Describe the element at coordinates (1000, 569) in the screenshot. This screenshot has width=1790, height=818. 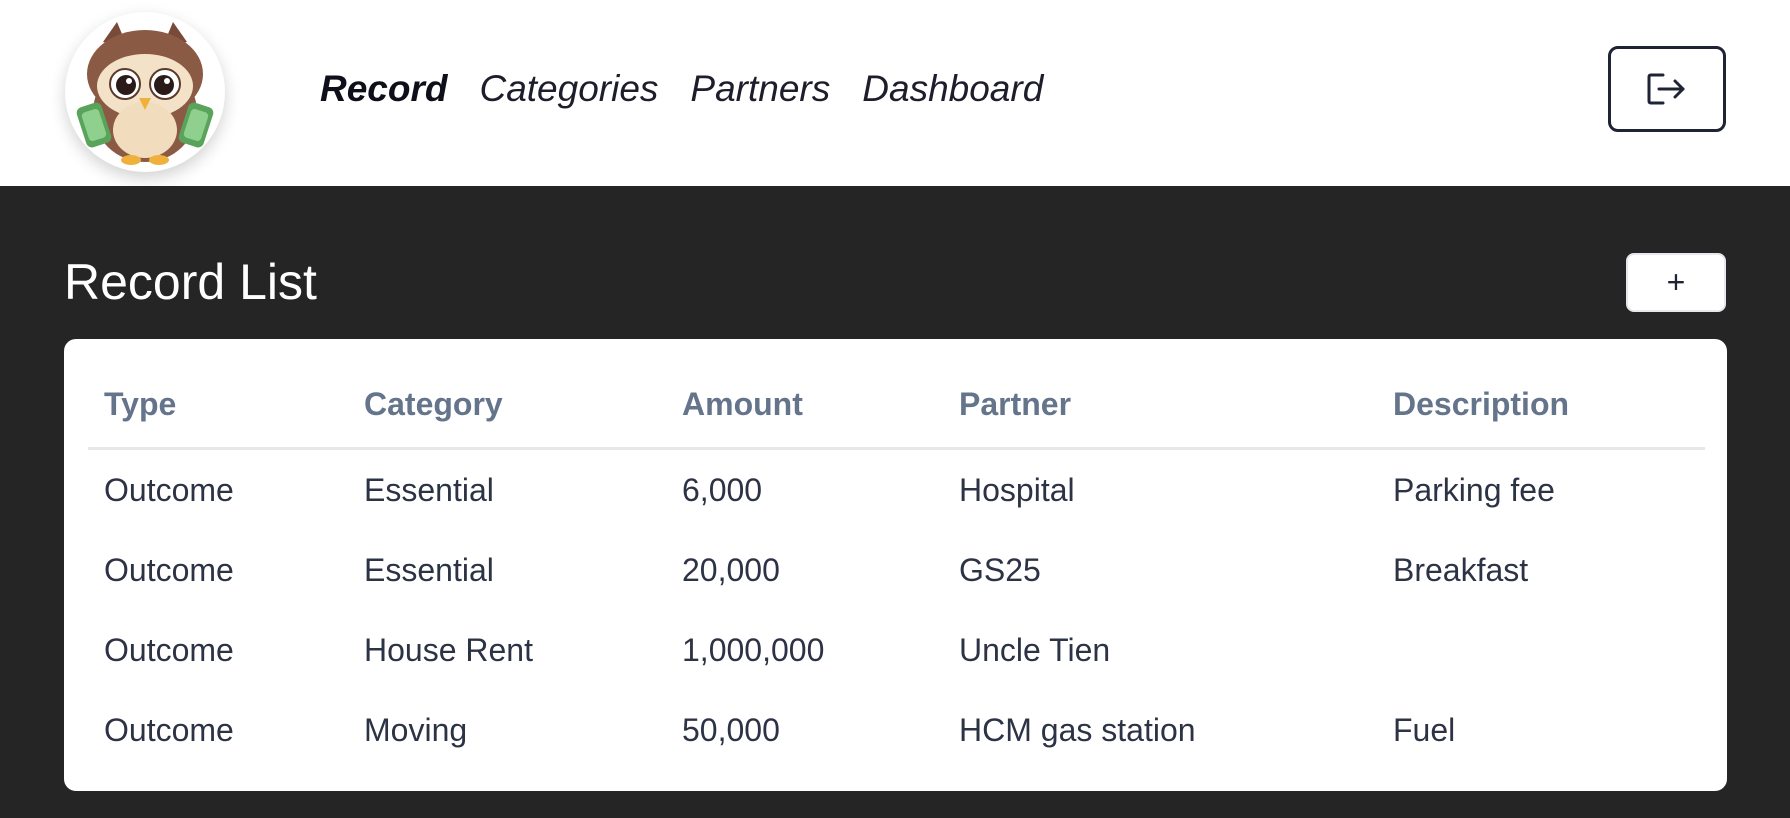
I see `cell-partner: GS25` at that location.